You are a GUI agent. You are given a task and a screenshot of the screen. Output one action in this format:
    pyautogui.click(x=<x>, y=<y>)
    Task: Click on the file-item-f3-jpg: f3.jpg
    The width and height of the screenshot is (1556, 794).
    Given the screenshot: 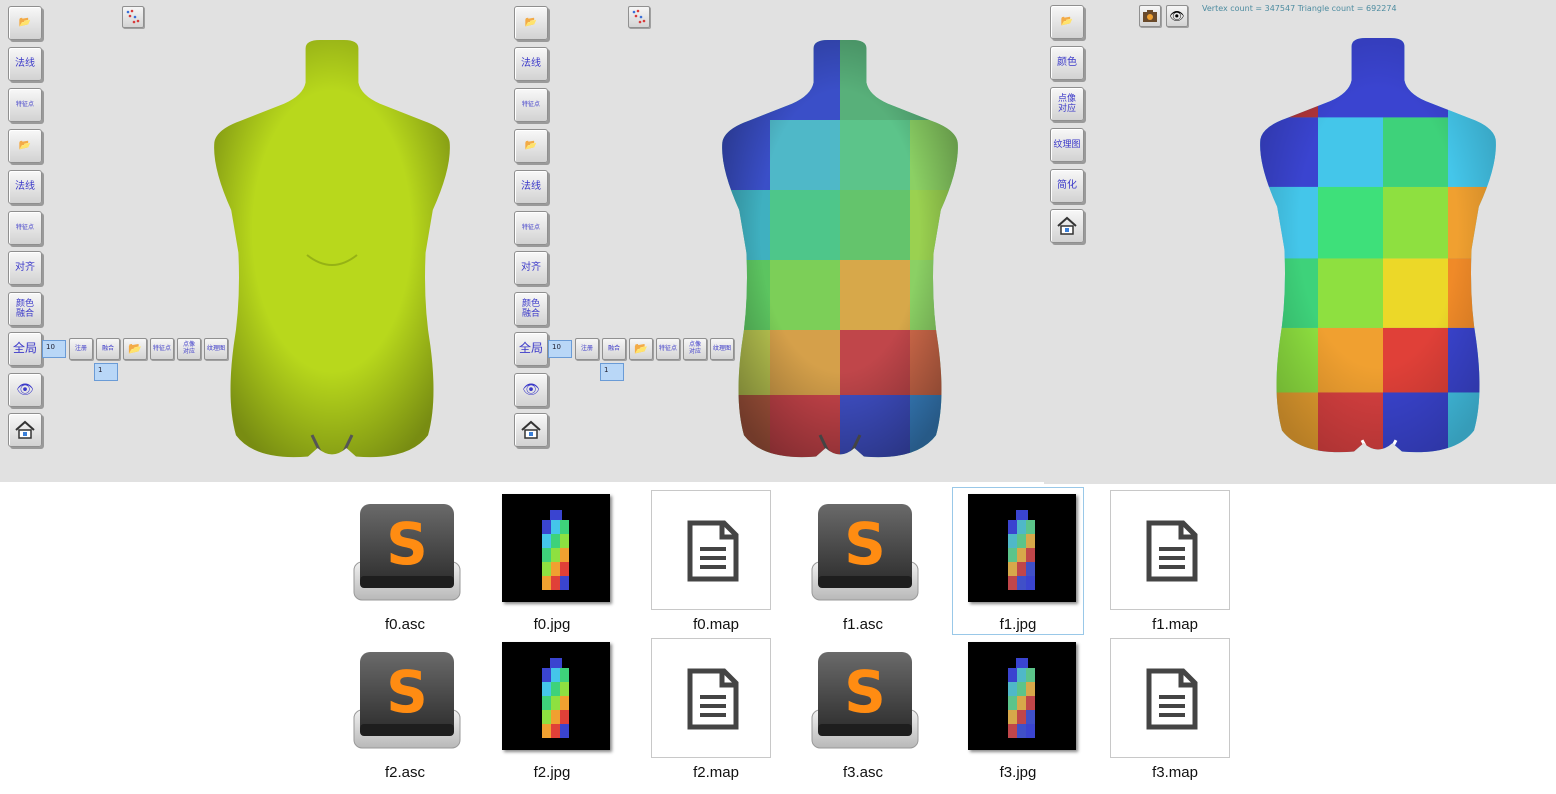 What is the action you would take?
    pyautogui.click(x=1018, y=709)
    